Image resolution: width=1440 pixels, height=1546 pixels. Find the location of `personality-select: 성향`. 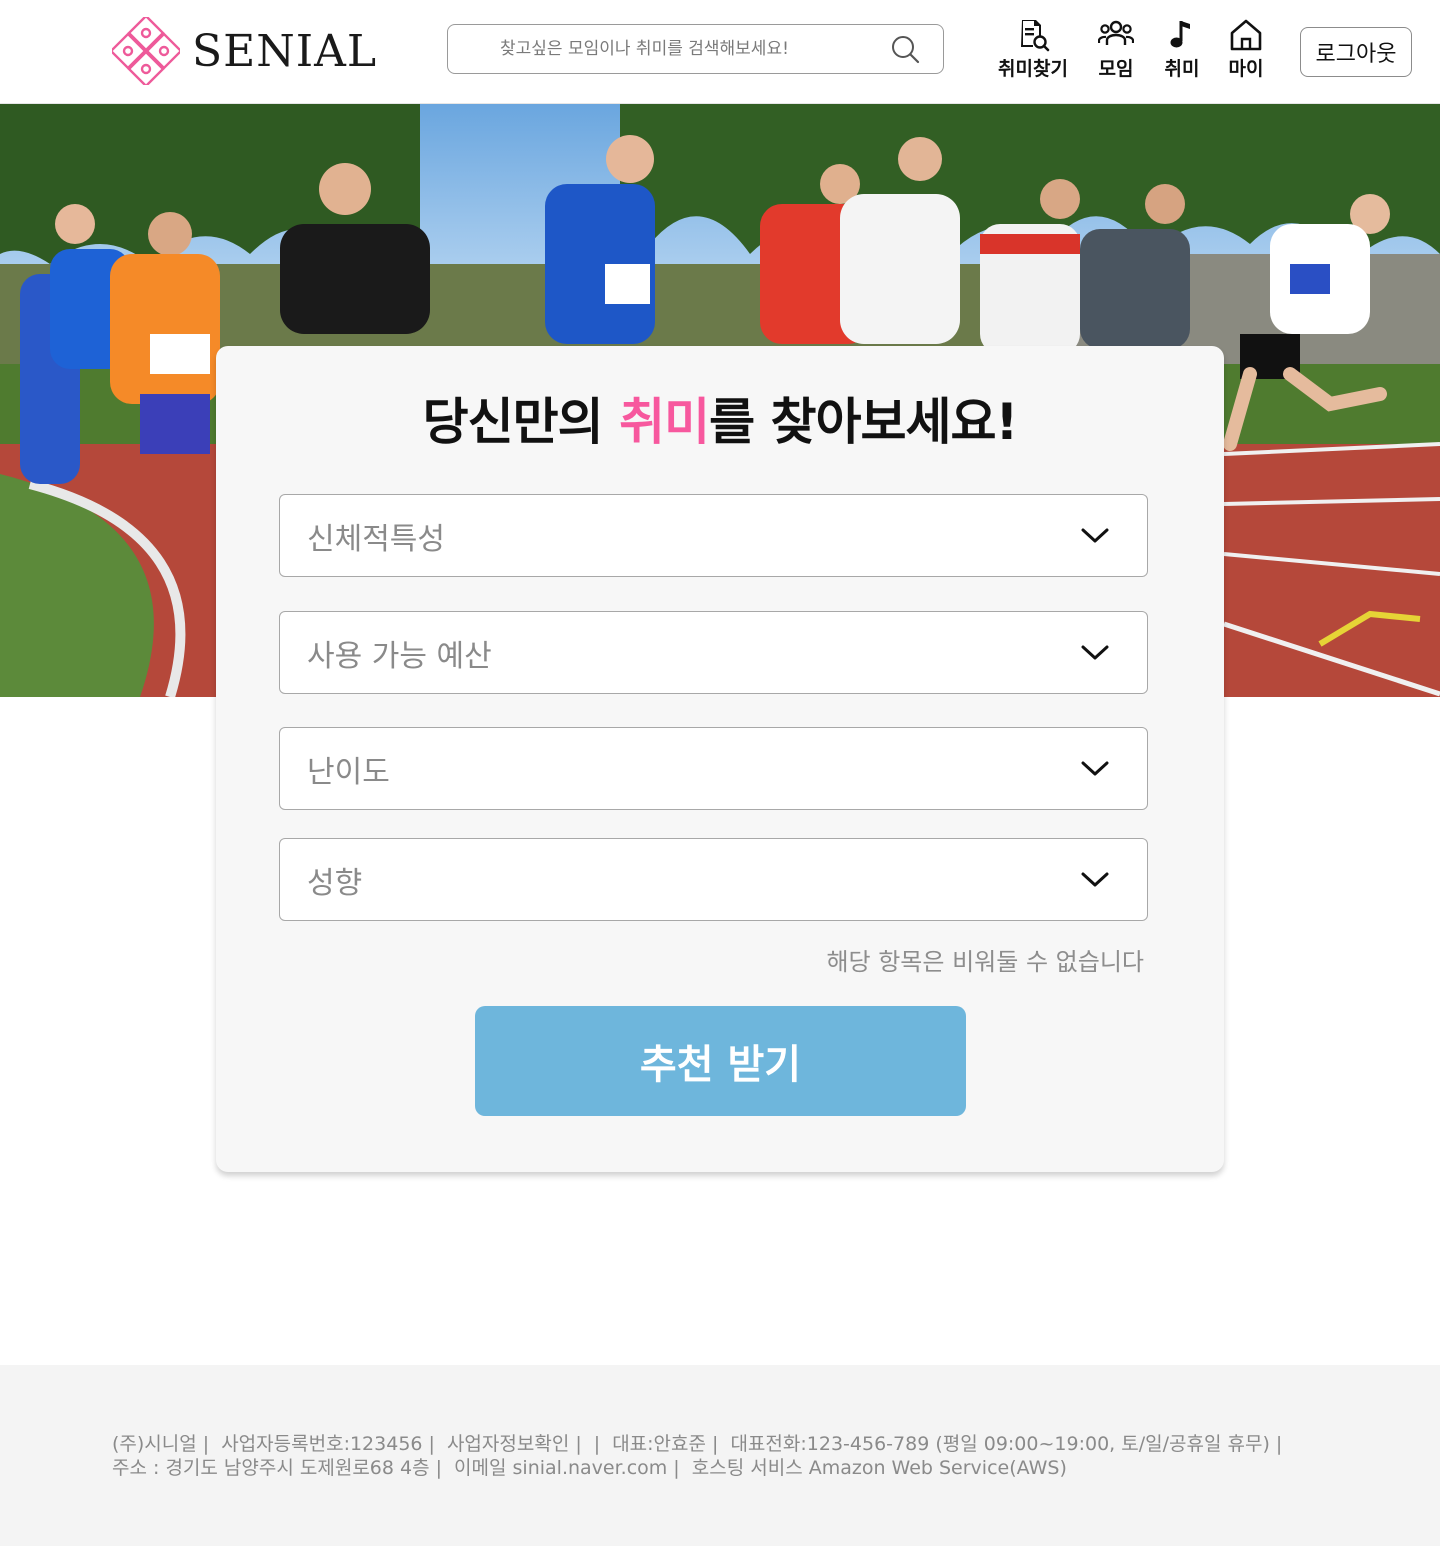

personality-select: 성향 is located at coordinates (713, 879).